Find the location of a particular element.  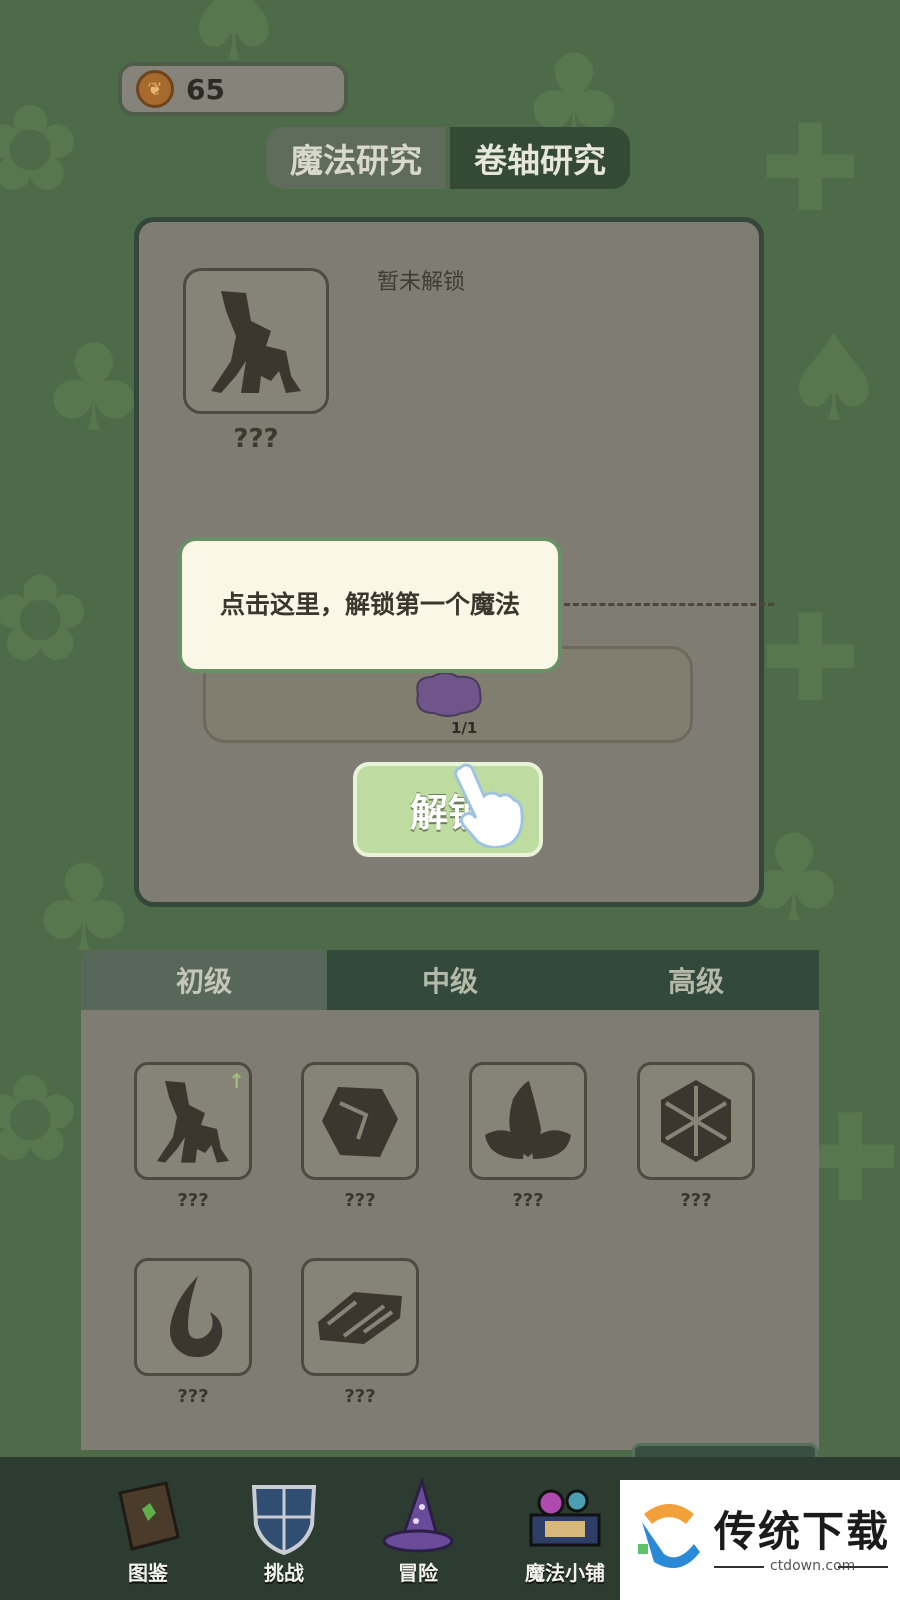

watermark-logo-icon is located at coordinates (669, 1536).